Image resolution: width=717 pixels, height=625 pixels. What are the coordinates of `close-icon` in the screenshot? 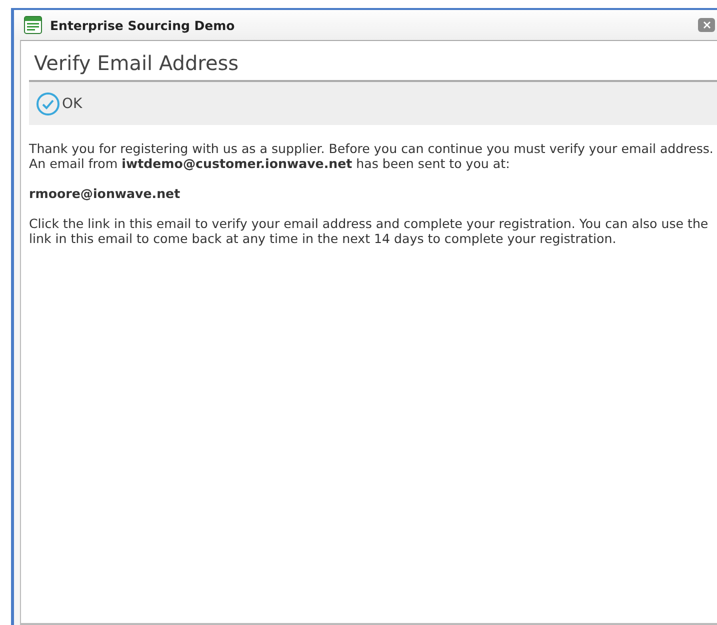 It's located at (706, 25).